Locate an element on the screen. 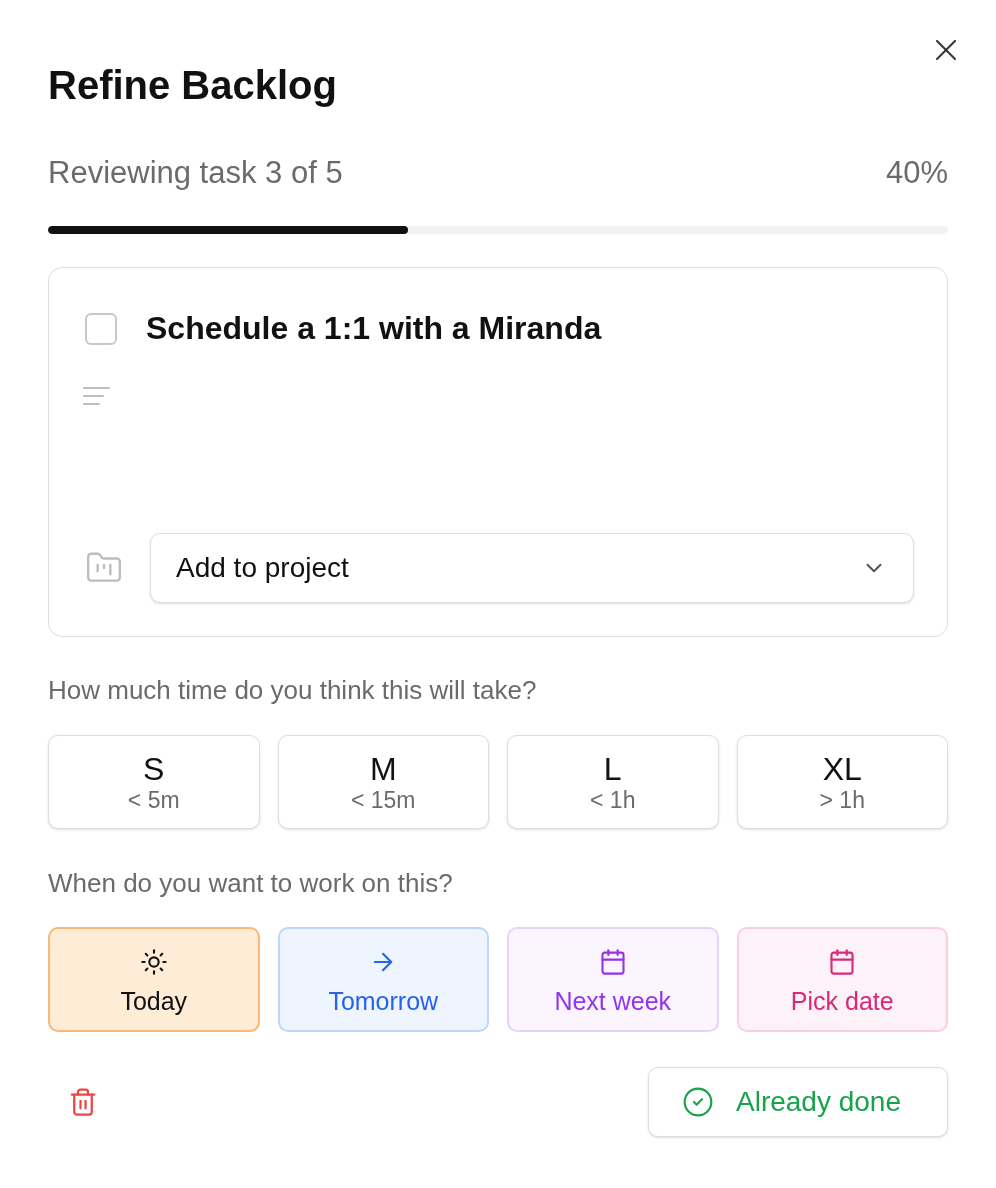 The height and width of the screenshot is (1188, 996). progress-label: Reviewing task 3 of 5 is located at coordinates (195, 173).